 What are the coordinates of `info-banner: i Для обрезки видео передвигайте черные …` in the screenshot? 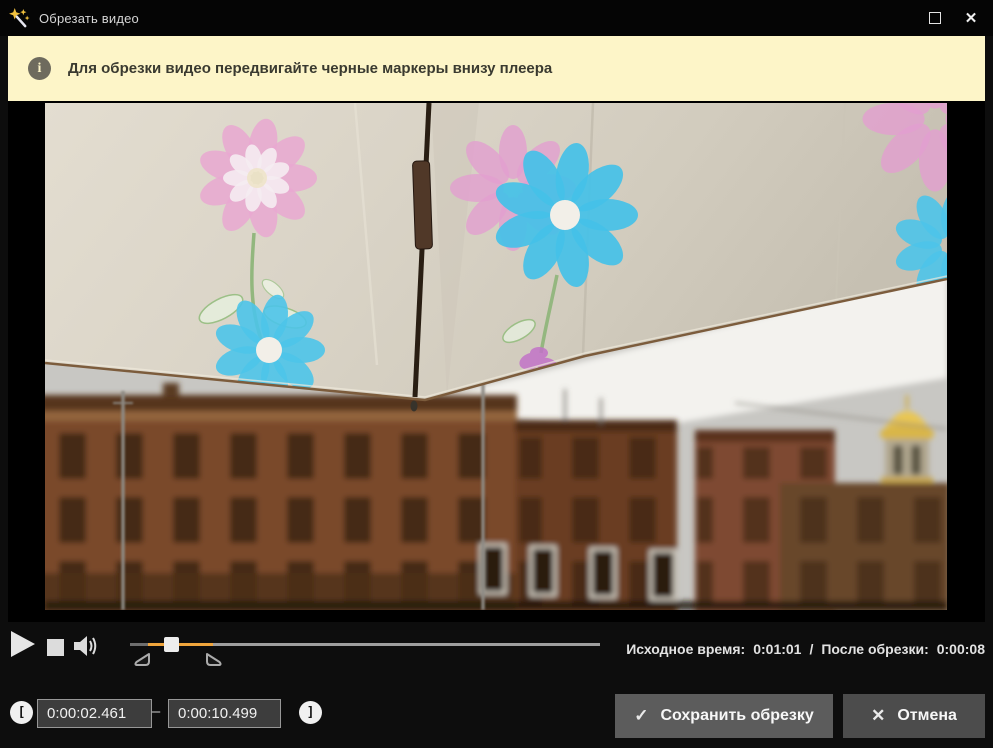 It's located at (496, 68).